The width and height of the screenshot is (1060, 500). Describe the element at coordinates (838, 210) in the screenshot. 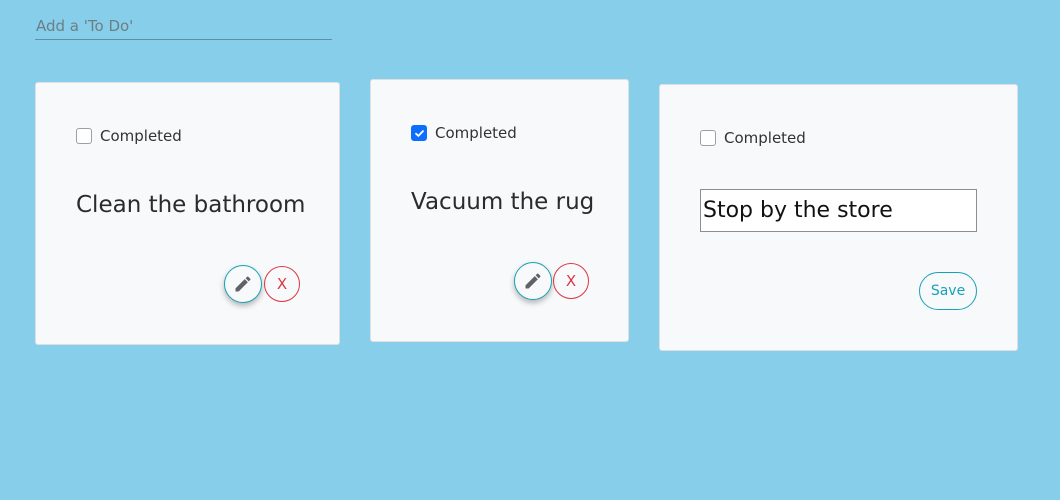

I see `todo-edit-input` at that location.